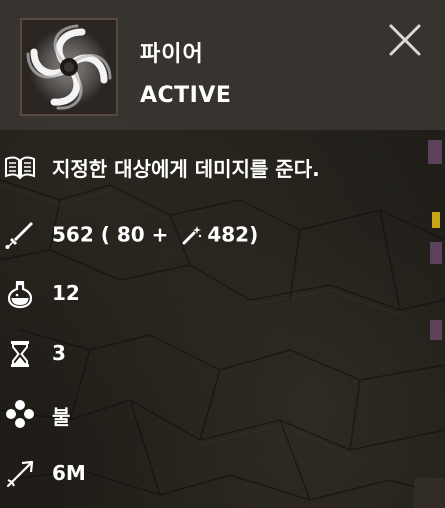 This screenshot has height=508, width=445. What do you see at coordinates (222, 414) in the screenshot?
I see `element-row: 불` at bounding box center [222, 414].